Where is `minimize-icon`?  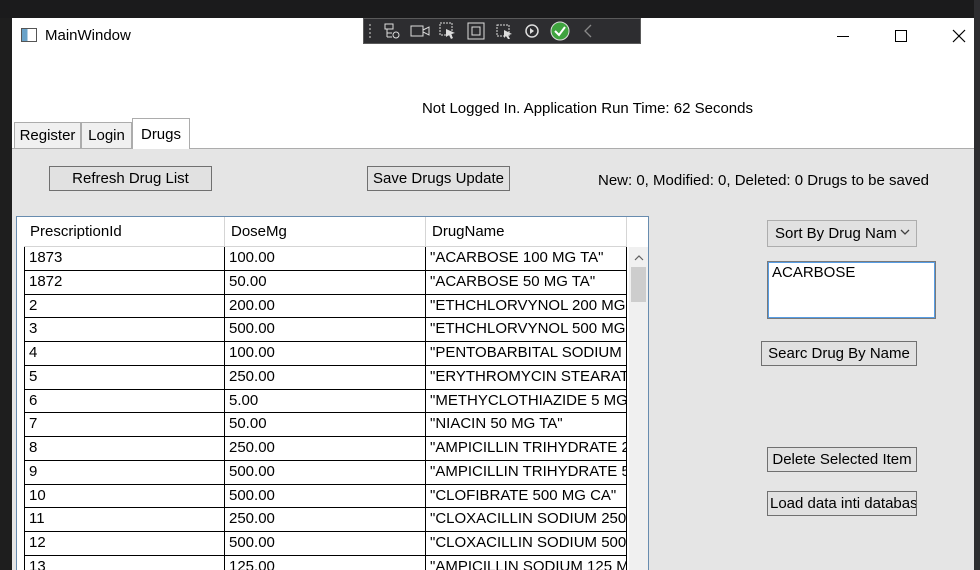
minimize-icon is located at coordinates (843, 36).